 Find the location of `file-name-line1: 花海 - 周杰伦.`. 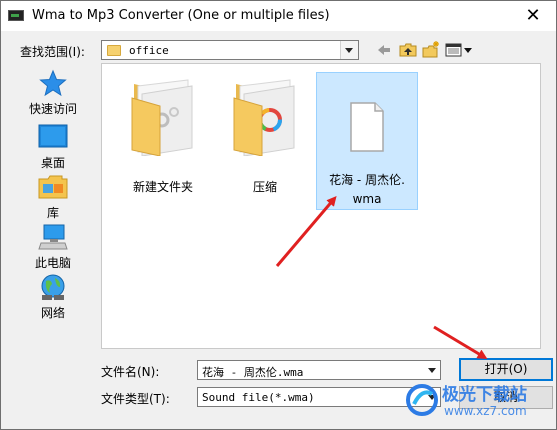

file-name-line1: 花海 - 周杰伦. is located at coordinates (367, 180).